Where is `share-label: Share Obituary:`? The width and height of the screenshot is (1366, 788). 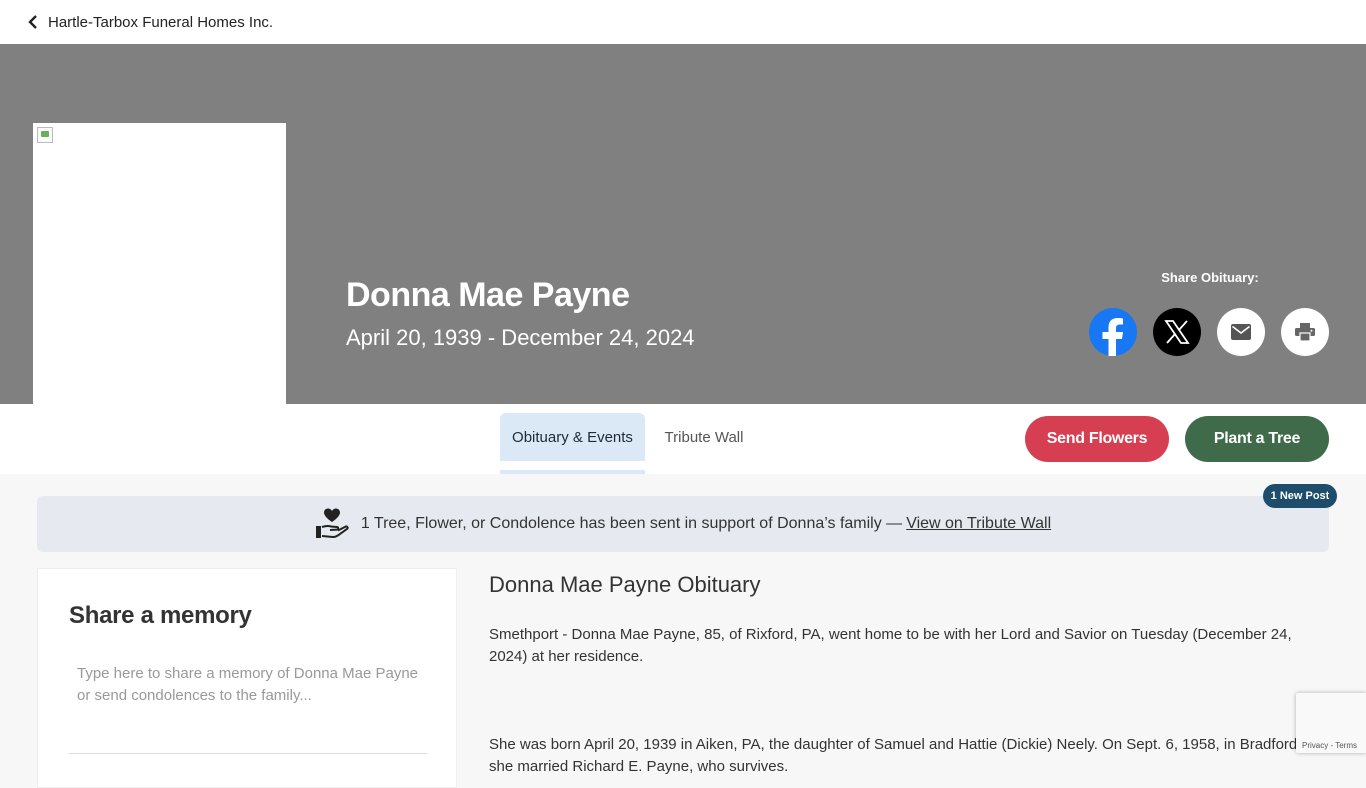
share-label: Share Obituary: is located at coordinates (1210, 277).